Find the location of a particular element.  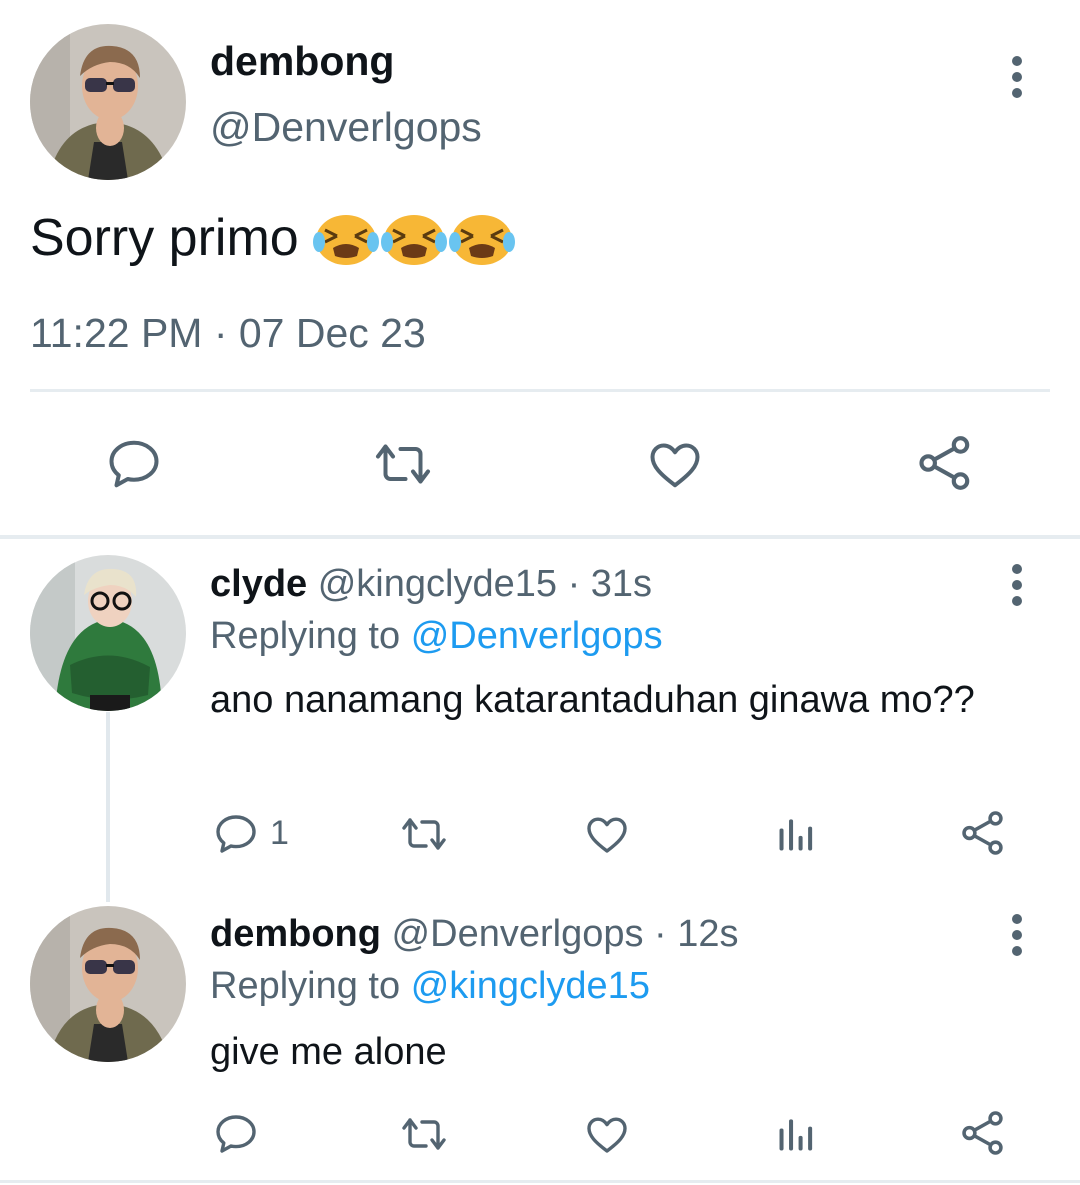

reply-text: give me alone is located at coordinates (328, 1052).